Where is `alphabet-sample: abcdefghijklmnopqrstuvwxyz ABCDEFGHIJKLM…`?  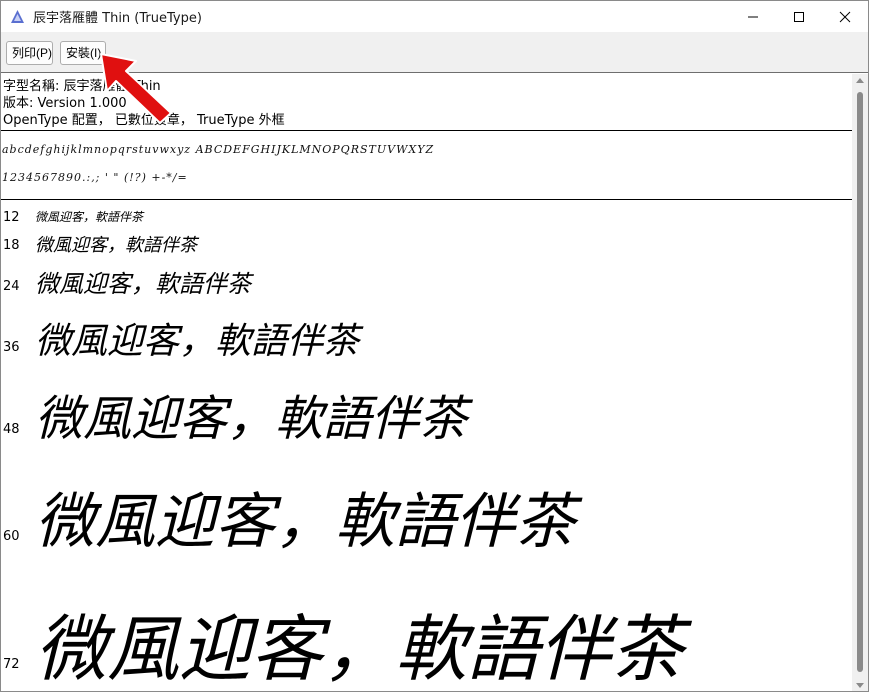
alphabet-sample: abcdefghijklmnopqrstuvwxyz ABCDEFGHIJKLM… is located at coordinates (218, 149).